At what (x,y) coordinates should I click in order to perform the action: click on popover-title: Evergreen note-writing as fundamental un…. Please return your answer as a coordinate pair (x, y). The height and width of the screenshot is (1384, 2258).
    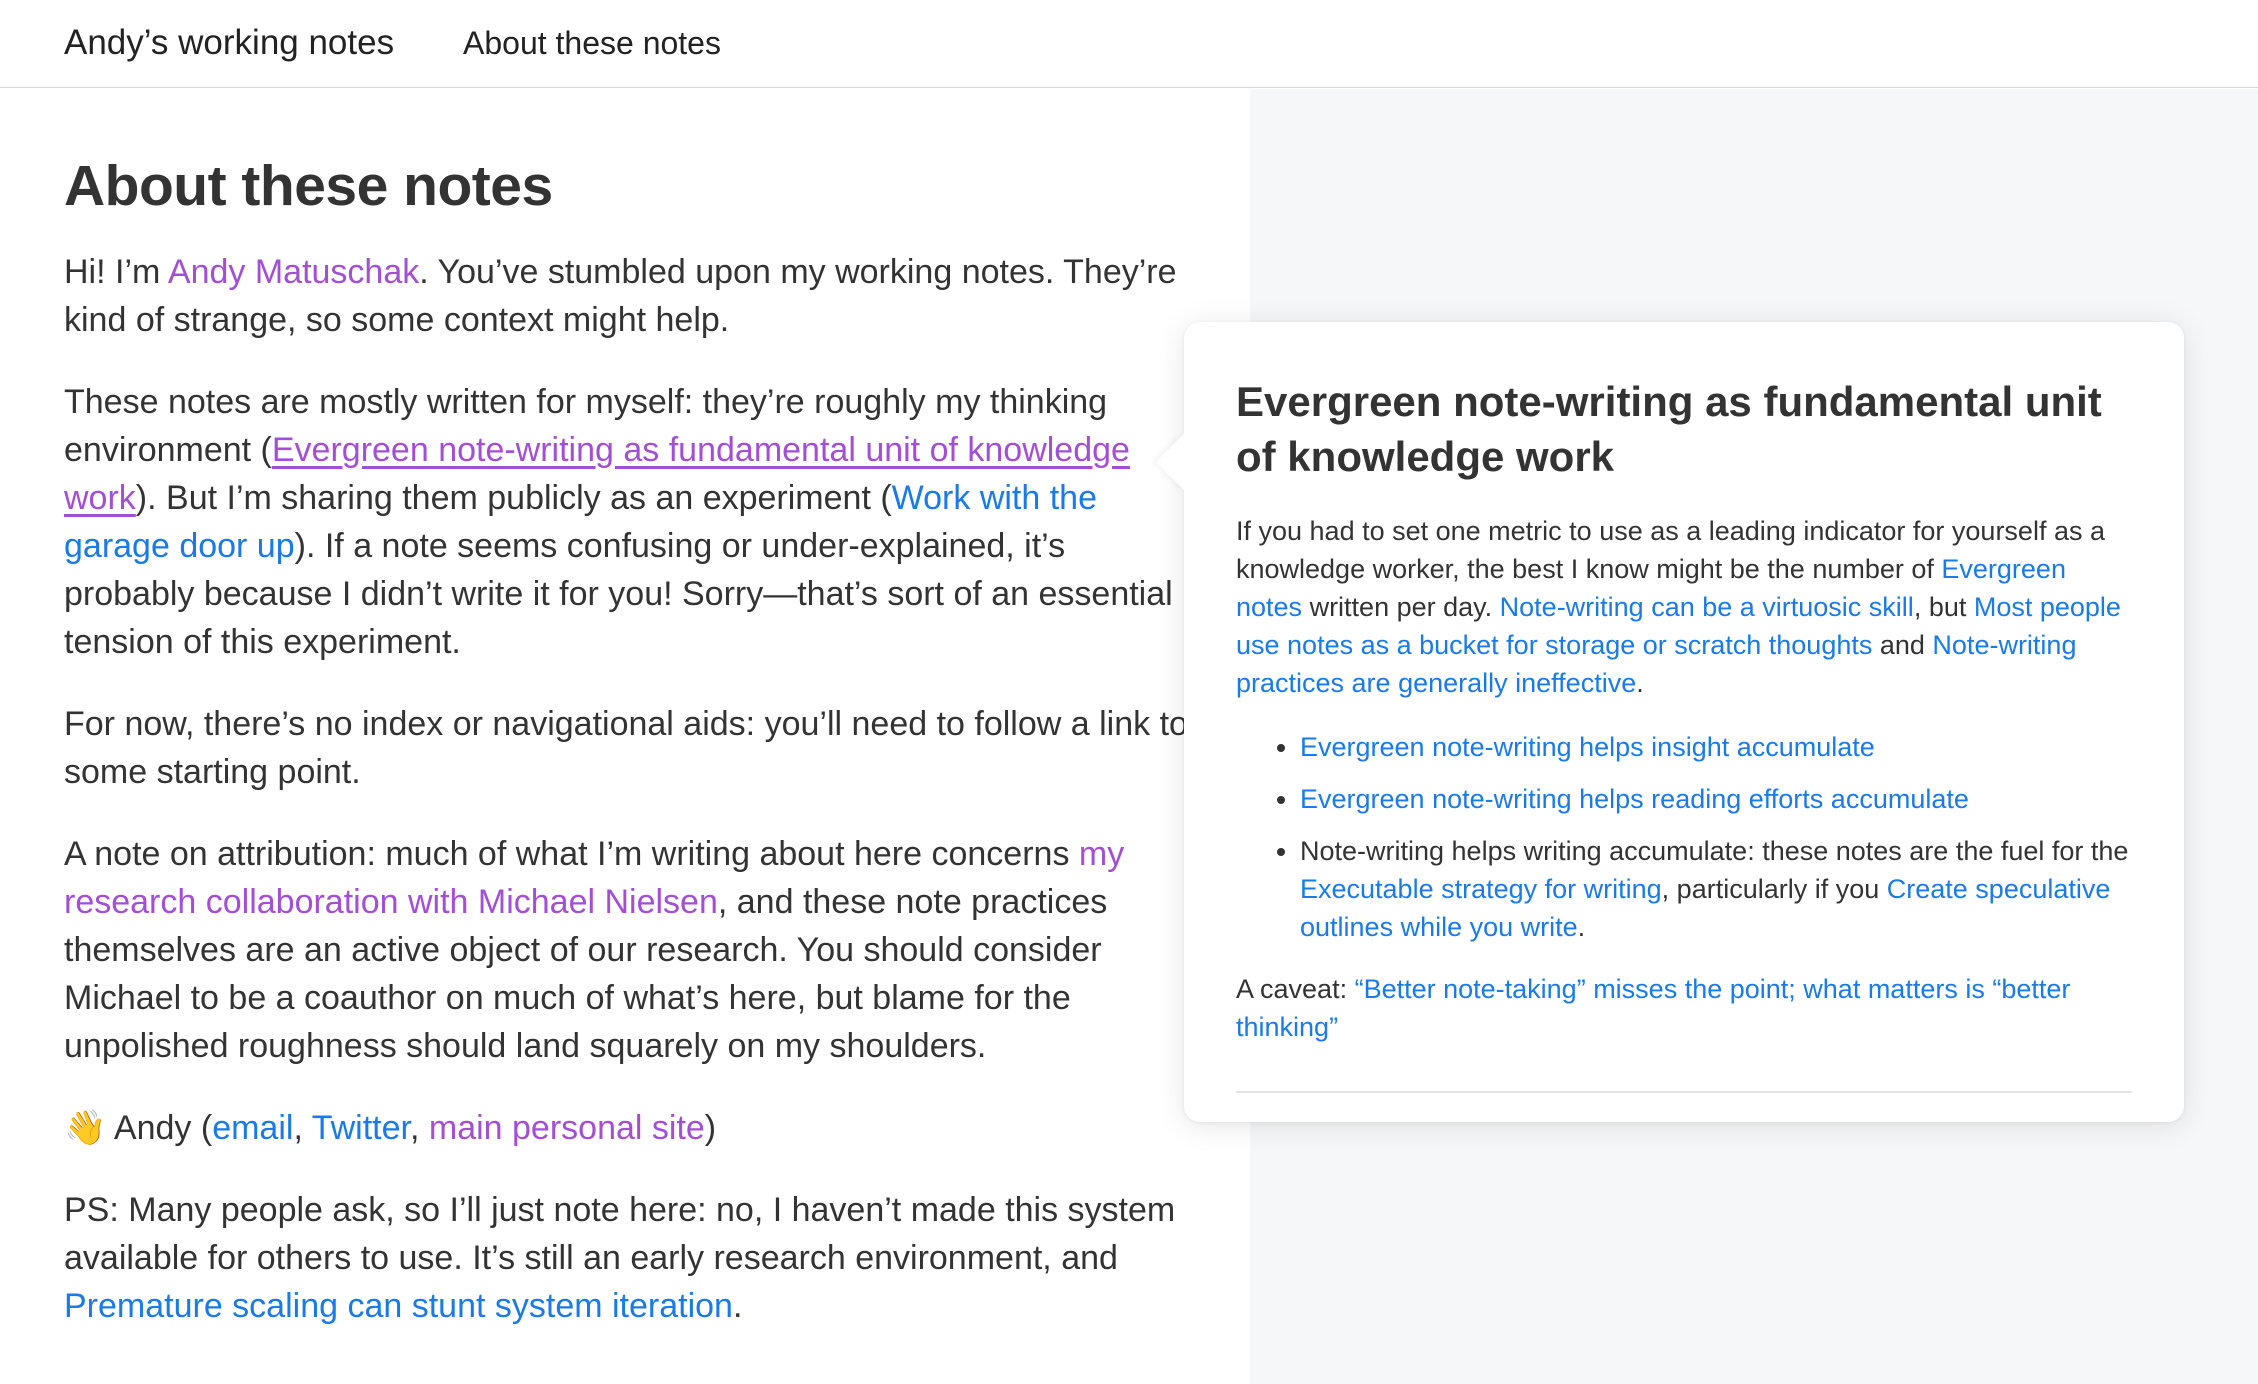
    Looking at the image, I should click on (1669, 429).